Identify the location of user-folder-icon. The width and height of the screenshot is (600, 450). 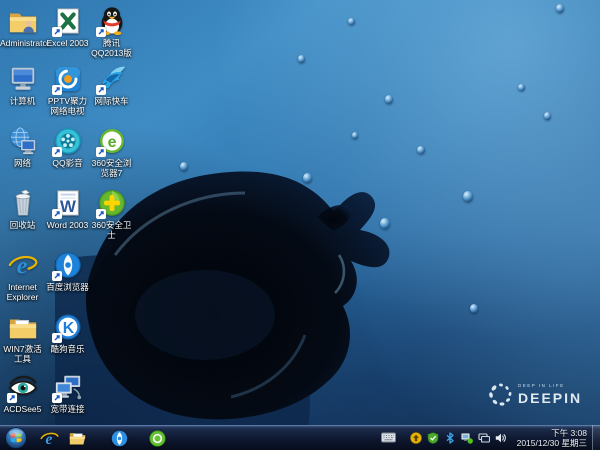
(23, 21).